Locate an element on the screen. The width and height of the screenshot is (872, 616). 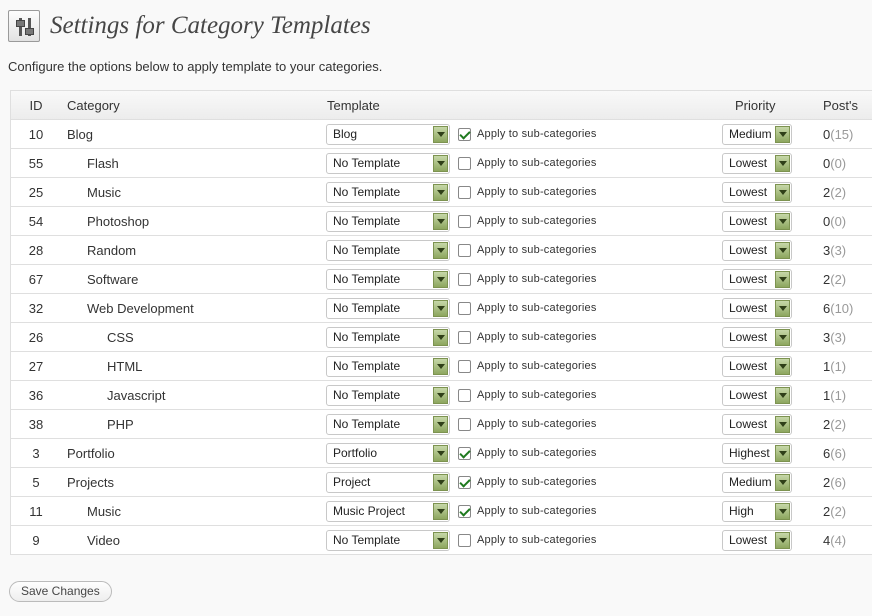
category-name: Flash is located at coordinates (103, 163).